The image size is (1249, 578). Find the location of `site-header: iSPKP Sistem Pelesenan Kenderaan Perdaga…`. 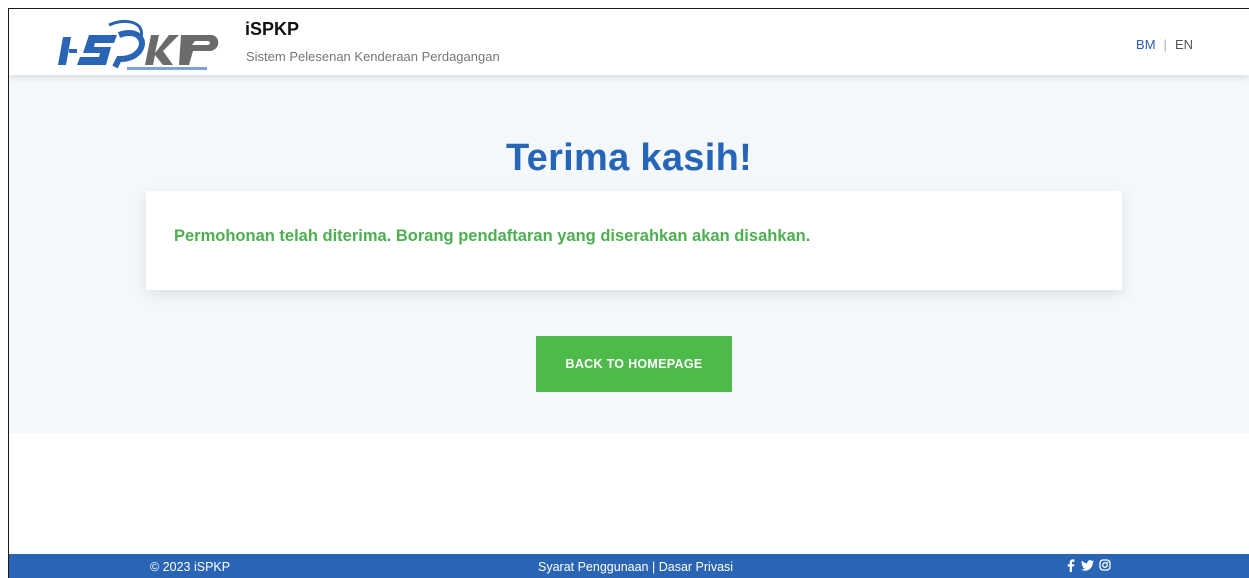

site-header: iSPKP Sistem Pelesenan Kenderaan Perdaga… is located at coordinates (629, 42).